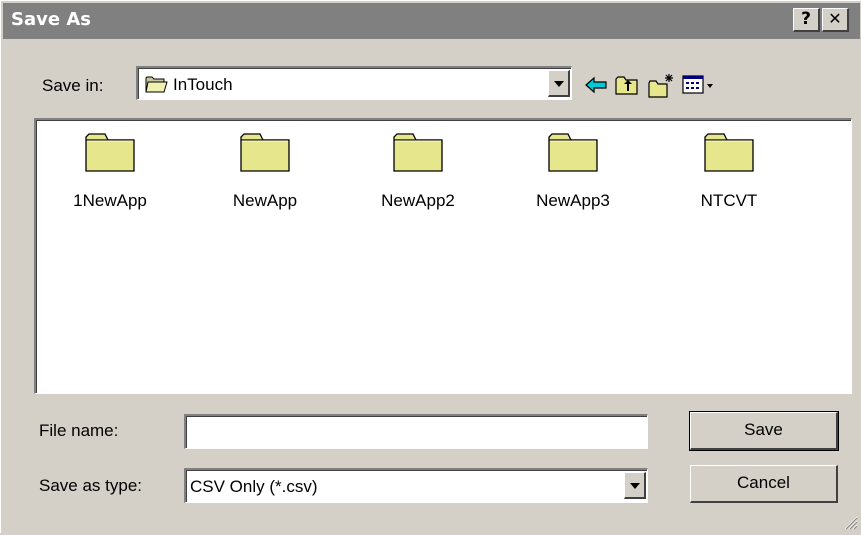 Image resolution: width=861 pixels, height=535 pixels. I want to click on open-folder-icon, so click(157, 86).